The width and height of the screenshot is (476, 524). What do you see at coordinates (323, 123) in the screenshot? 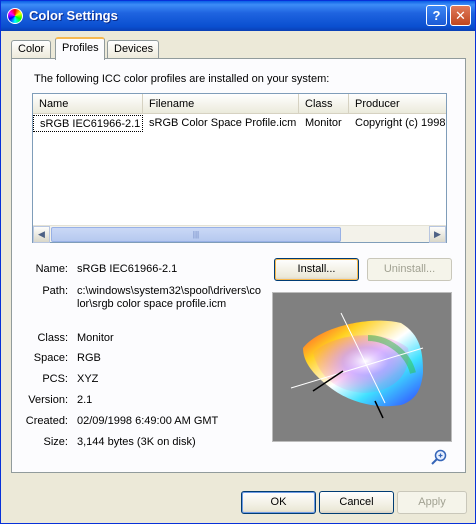
I see `profile-class-cell: Monitor` at bounding box center [323, 123].